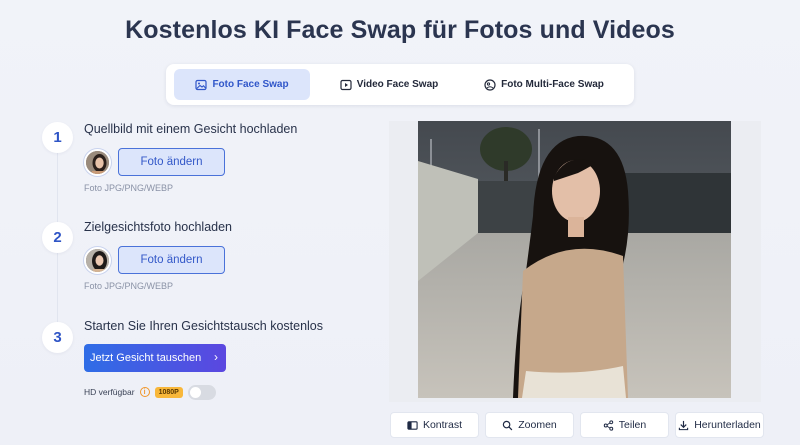  I want to click on download-button: Herunterladen, so click(719, 425).